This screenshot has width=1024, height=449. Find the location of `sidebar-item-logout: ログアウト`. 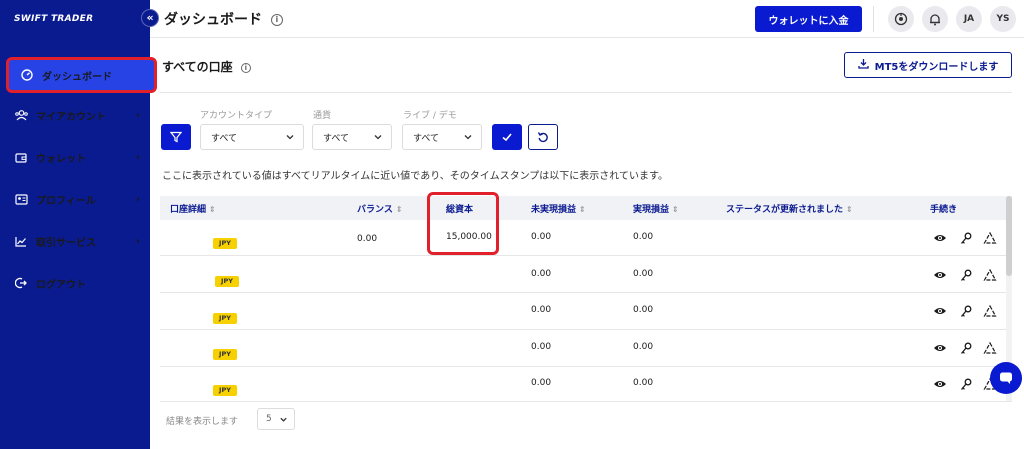

sidebar-item-logout: ログアウト is located at coordinates (75, 283).